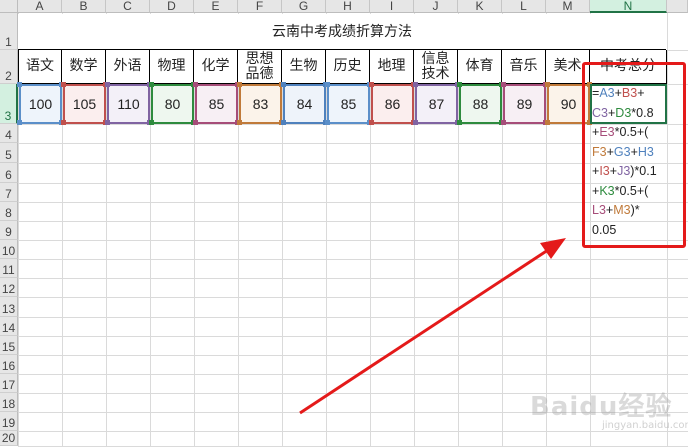 The image size is (688, 447). Describe the element at coordinates (9, 383) in the screenshot. I see `row-header-17: 17` at that location.